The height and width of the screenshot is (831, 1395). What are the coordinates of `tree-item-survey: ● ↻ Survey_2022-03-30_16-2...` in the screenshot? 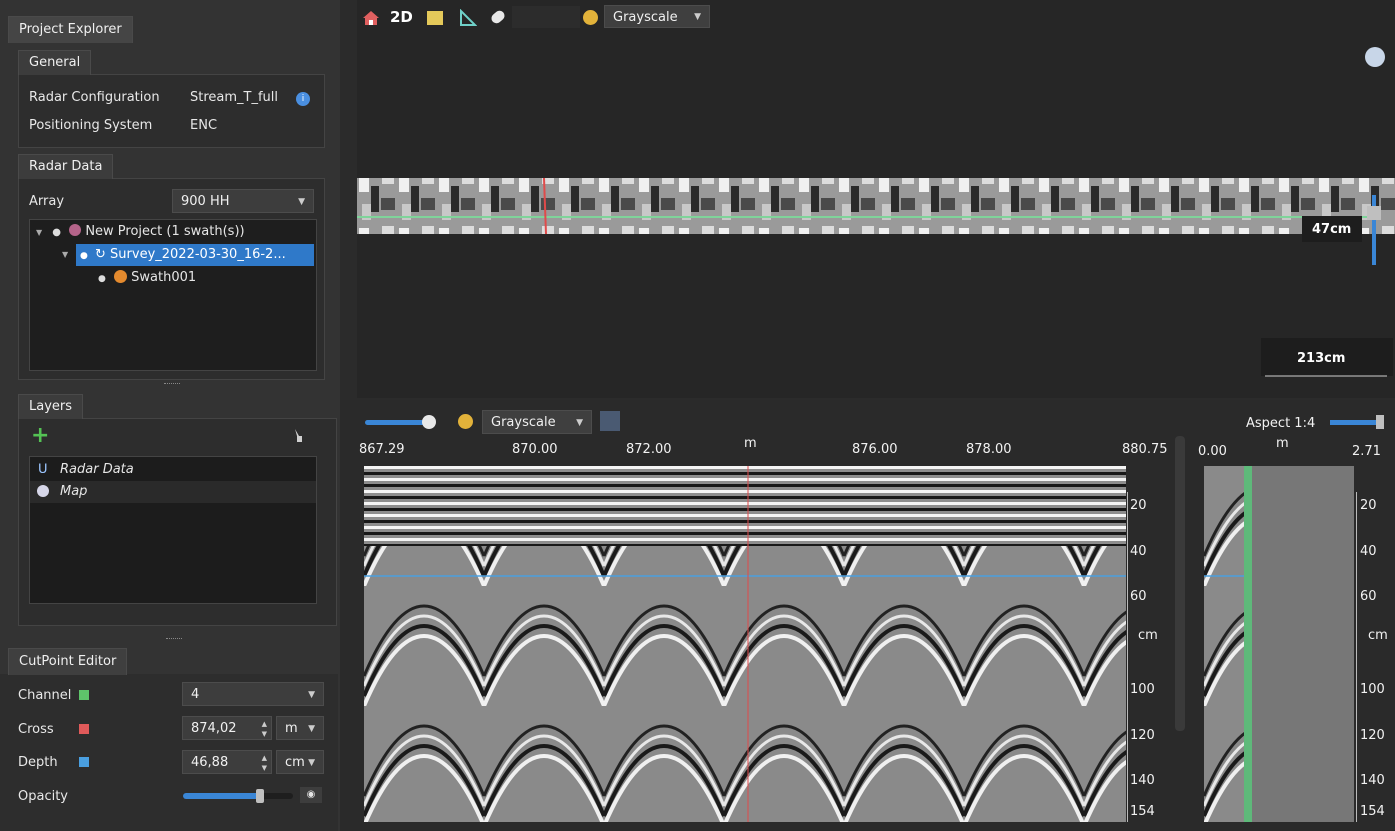 It's located at (195, 255).